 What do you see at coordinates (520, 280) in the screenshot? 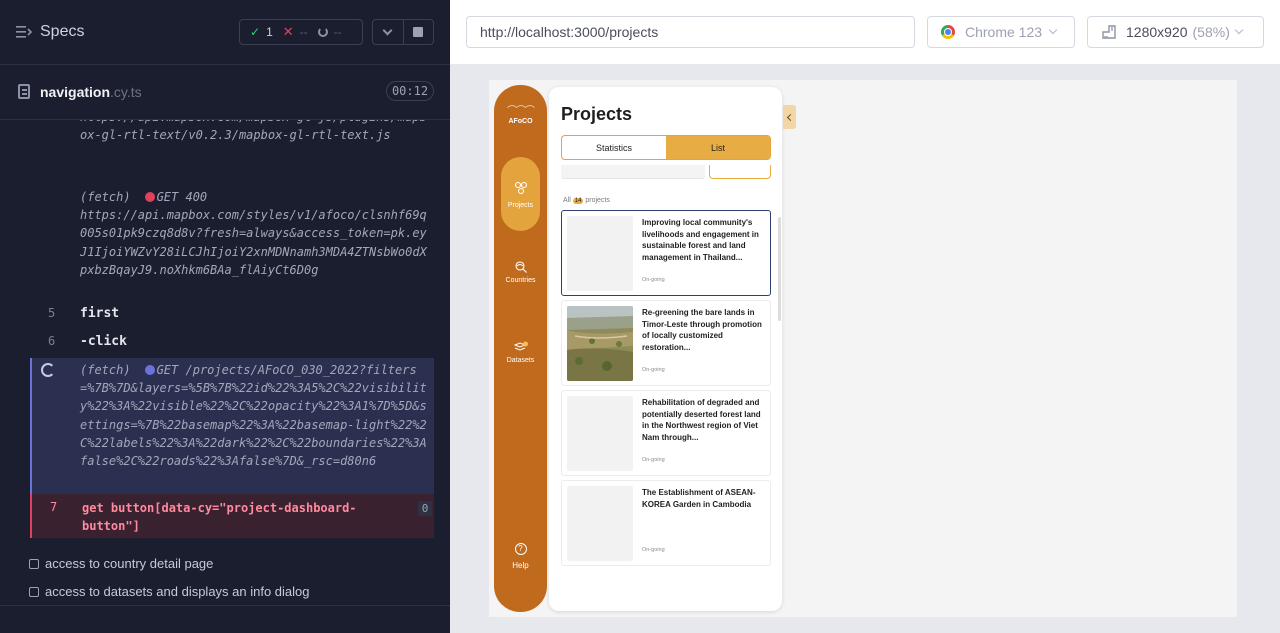
I see `nav-label: Countries` at bounding box center [520, 280].